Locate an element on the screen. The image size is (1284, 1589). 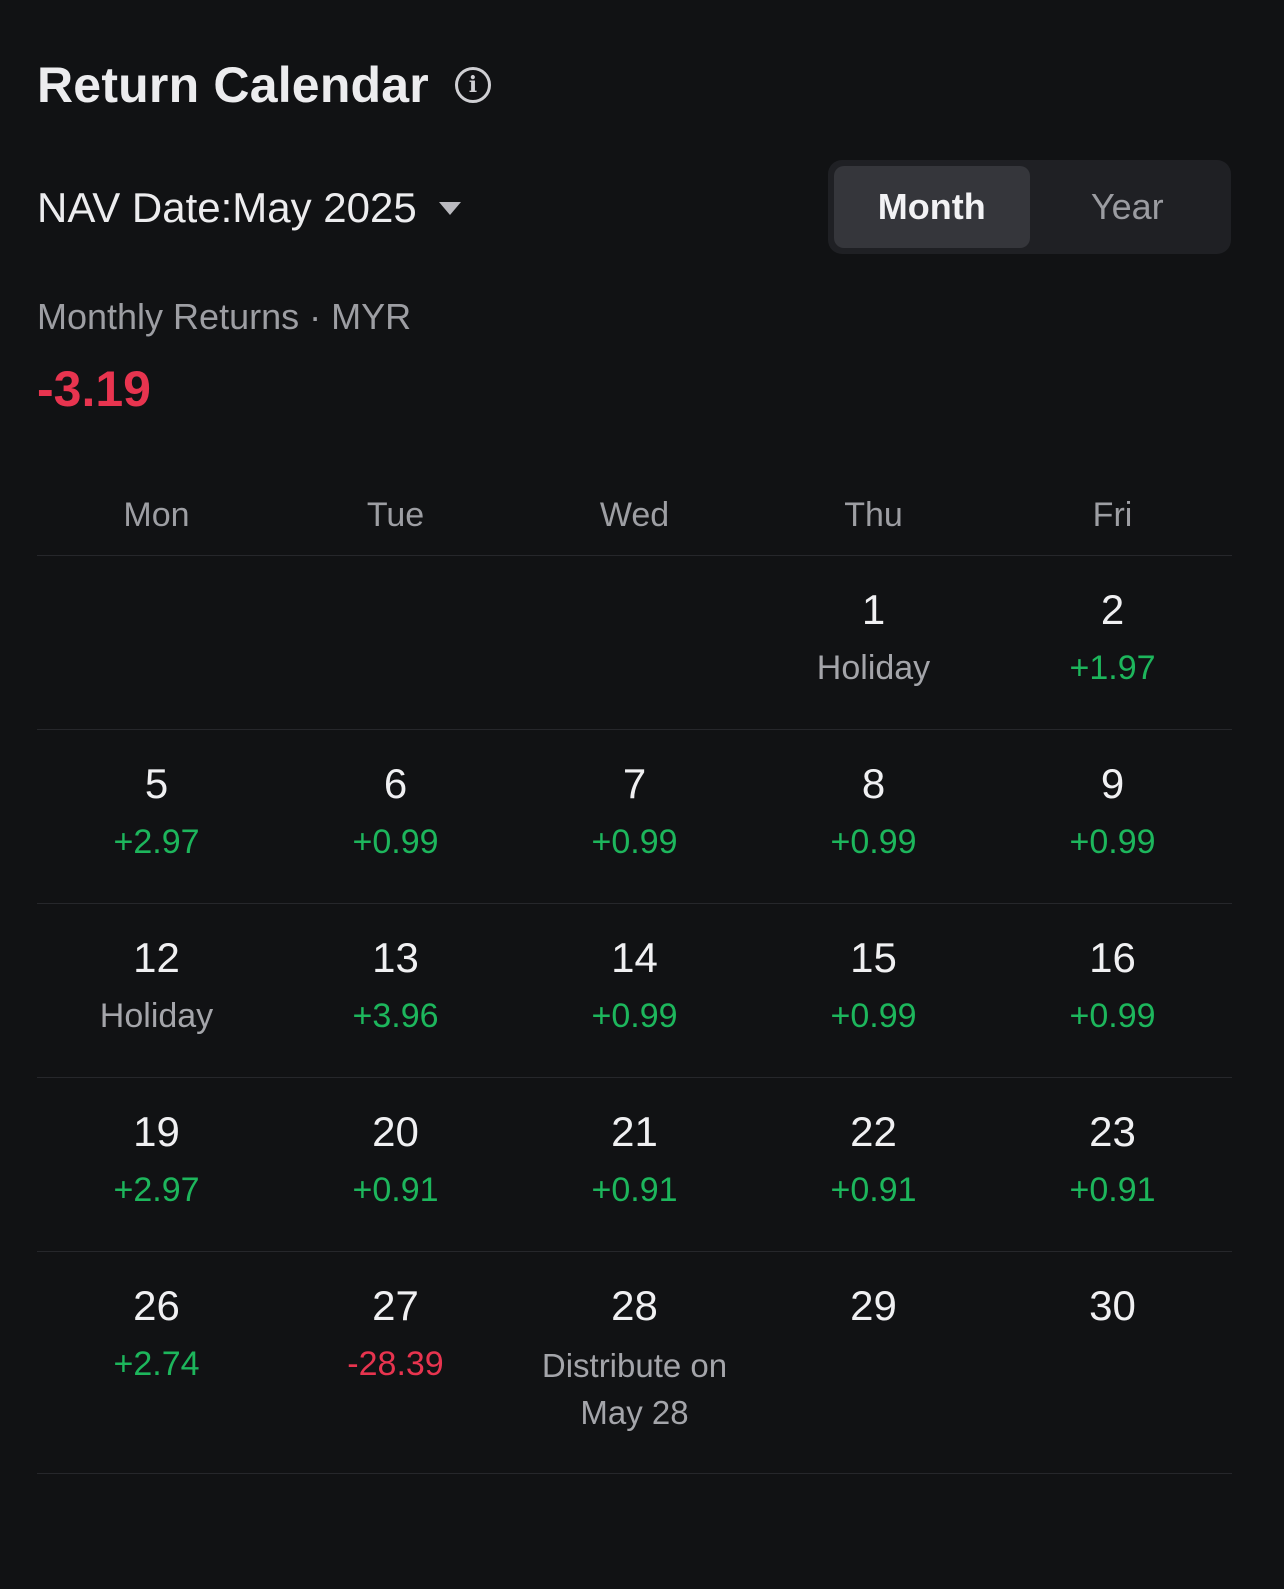
day-number: 20 is located at coordinates (395, 1131).